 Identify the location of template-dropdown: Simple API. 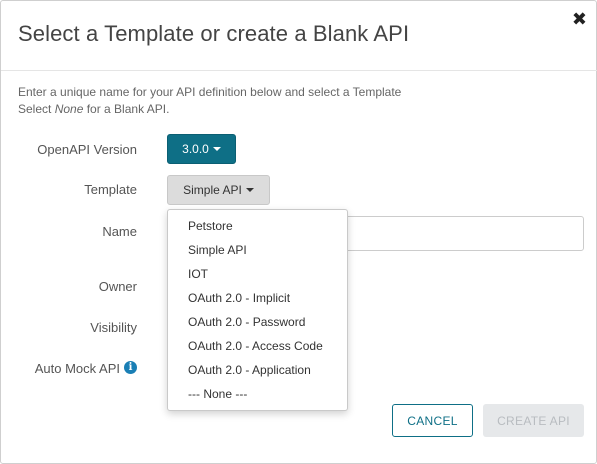
(218, 190).